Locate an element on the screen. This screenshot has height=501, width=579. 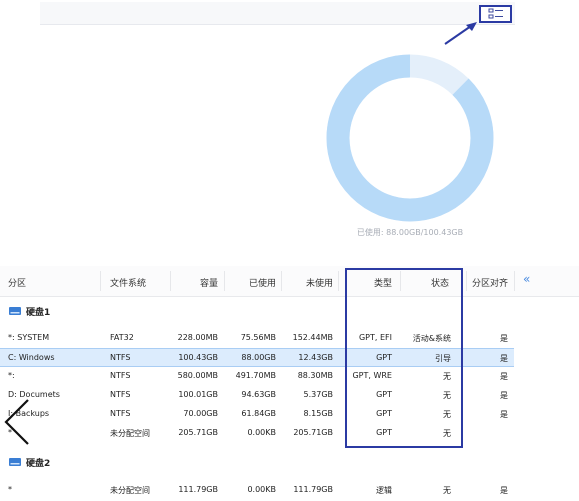
disk-name: 硬盘2 is located at coordinates (38, 464).